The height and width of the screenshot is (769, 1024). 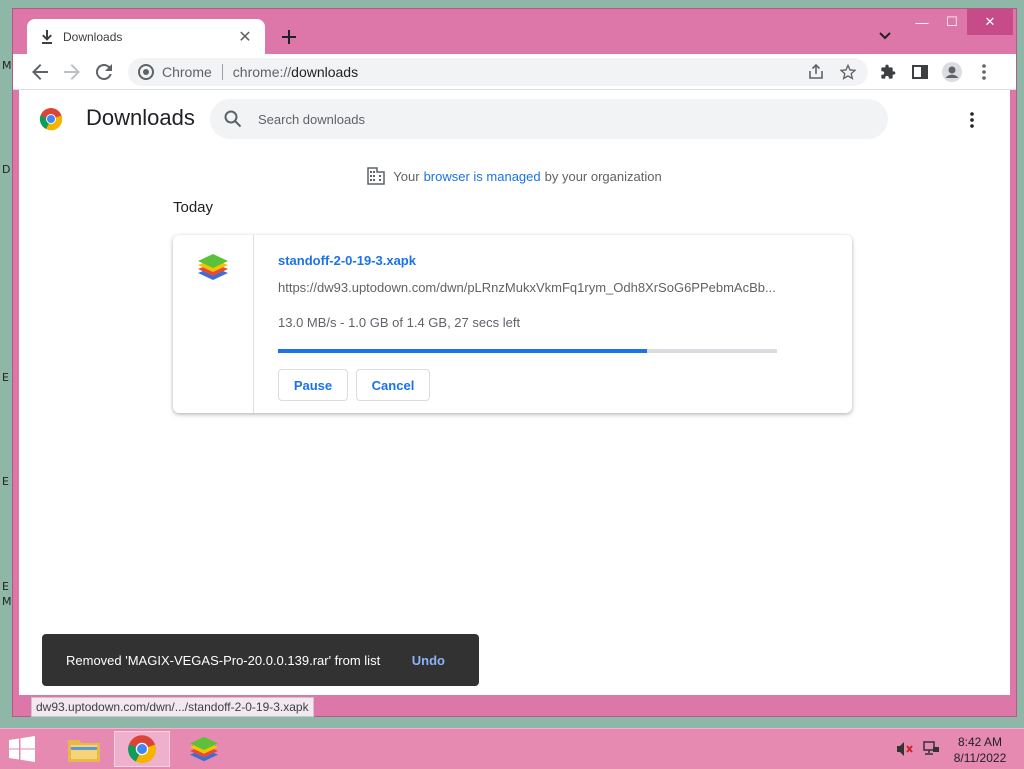 I want to click on tab-title: Downloads, so click(x=93, y=37).